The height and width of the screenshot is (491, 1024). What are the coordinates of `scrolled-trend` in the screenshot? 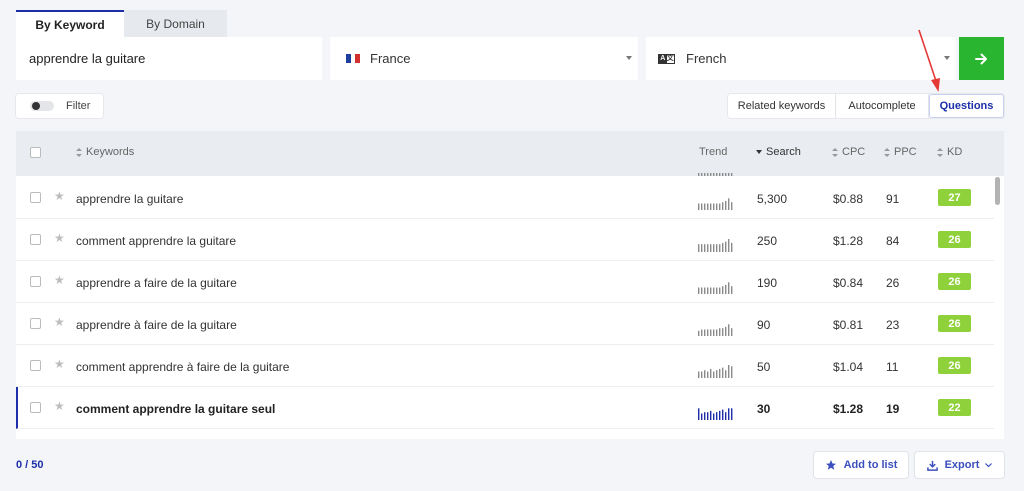 It's located at (715, 174).